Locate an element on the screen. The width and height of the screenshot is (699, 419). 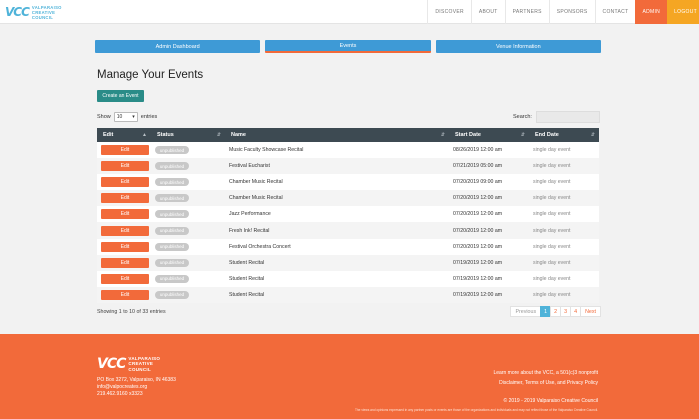
start-date: 07/21/2019 05:00 am is located at coordinates (478, 166).